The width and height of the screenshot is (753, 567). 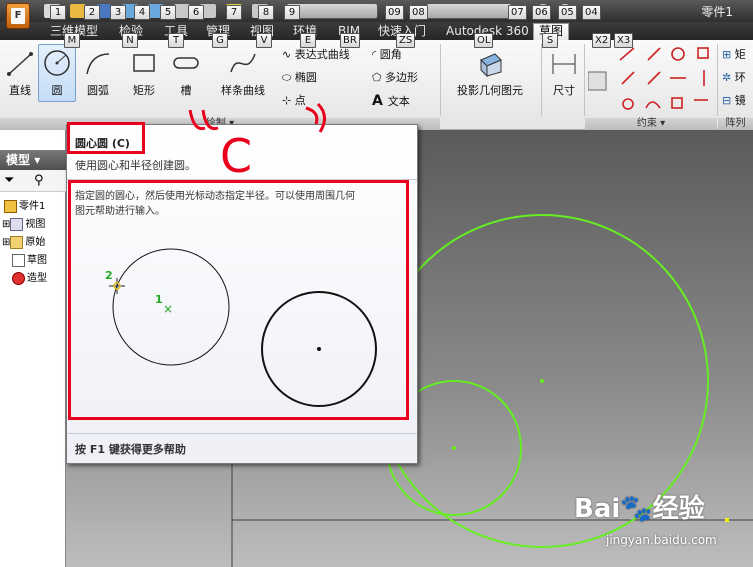 What do you see at coordinates (728, 77) in the screenshot?
I see `circular-array-icon: ✲` at bounding box center [728, 77].